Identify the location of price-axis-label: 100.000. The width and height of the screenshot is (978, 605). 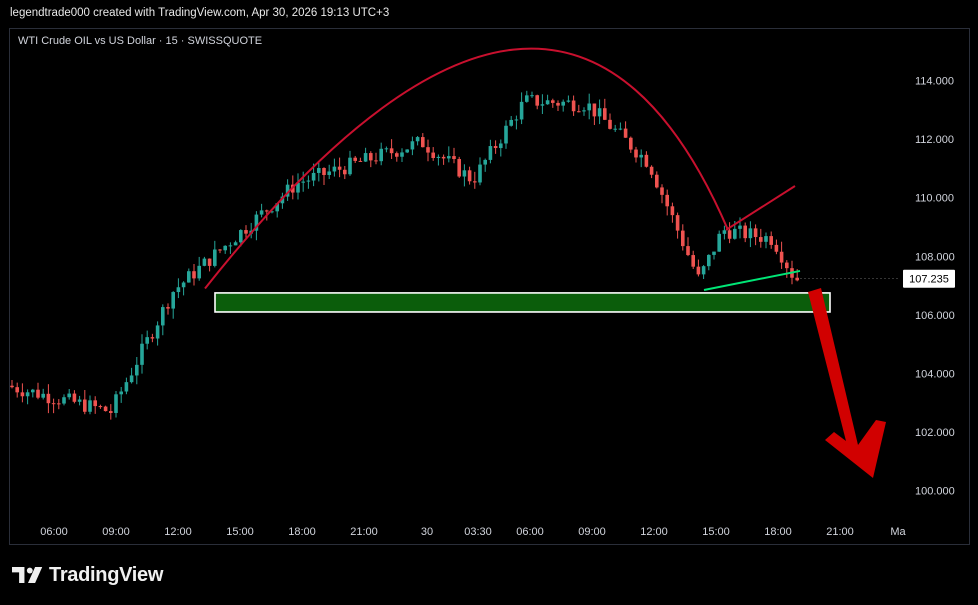
(935, 492).